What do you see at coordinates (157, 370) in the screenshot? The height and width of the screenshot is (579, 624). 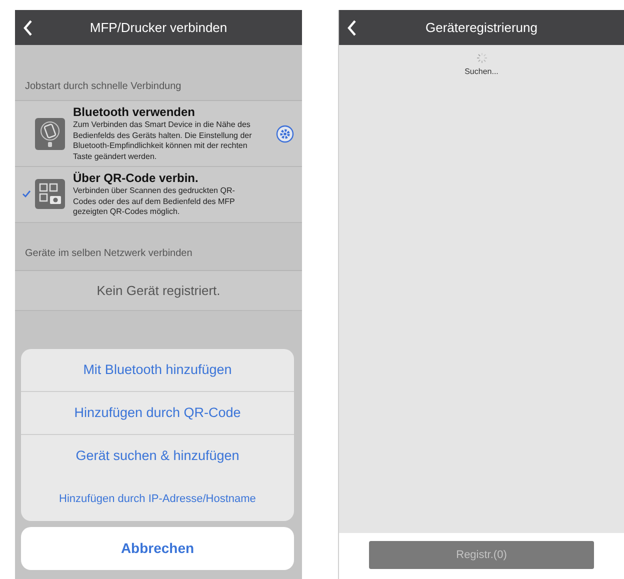 I see `action-option: Mit Bluetooth hinzufügen` at bounding box center [157, 370].